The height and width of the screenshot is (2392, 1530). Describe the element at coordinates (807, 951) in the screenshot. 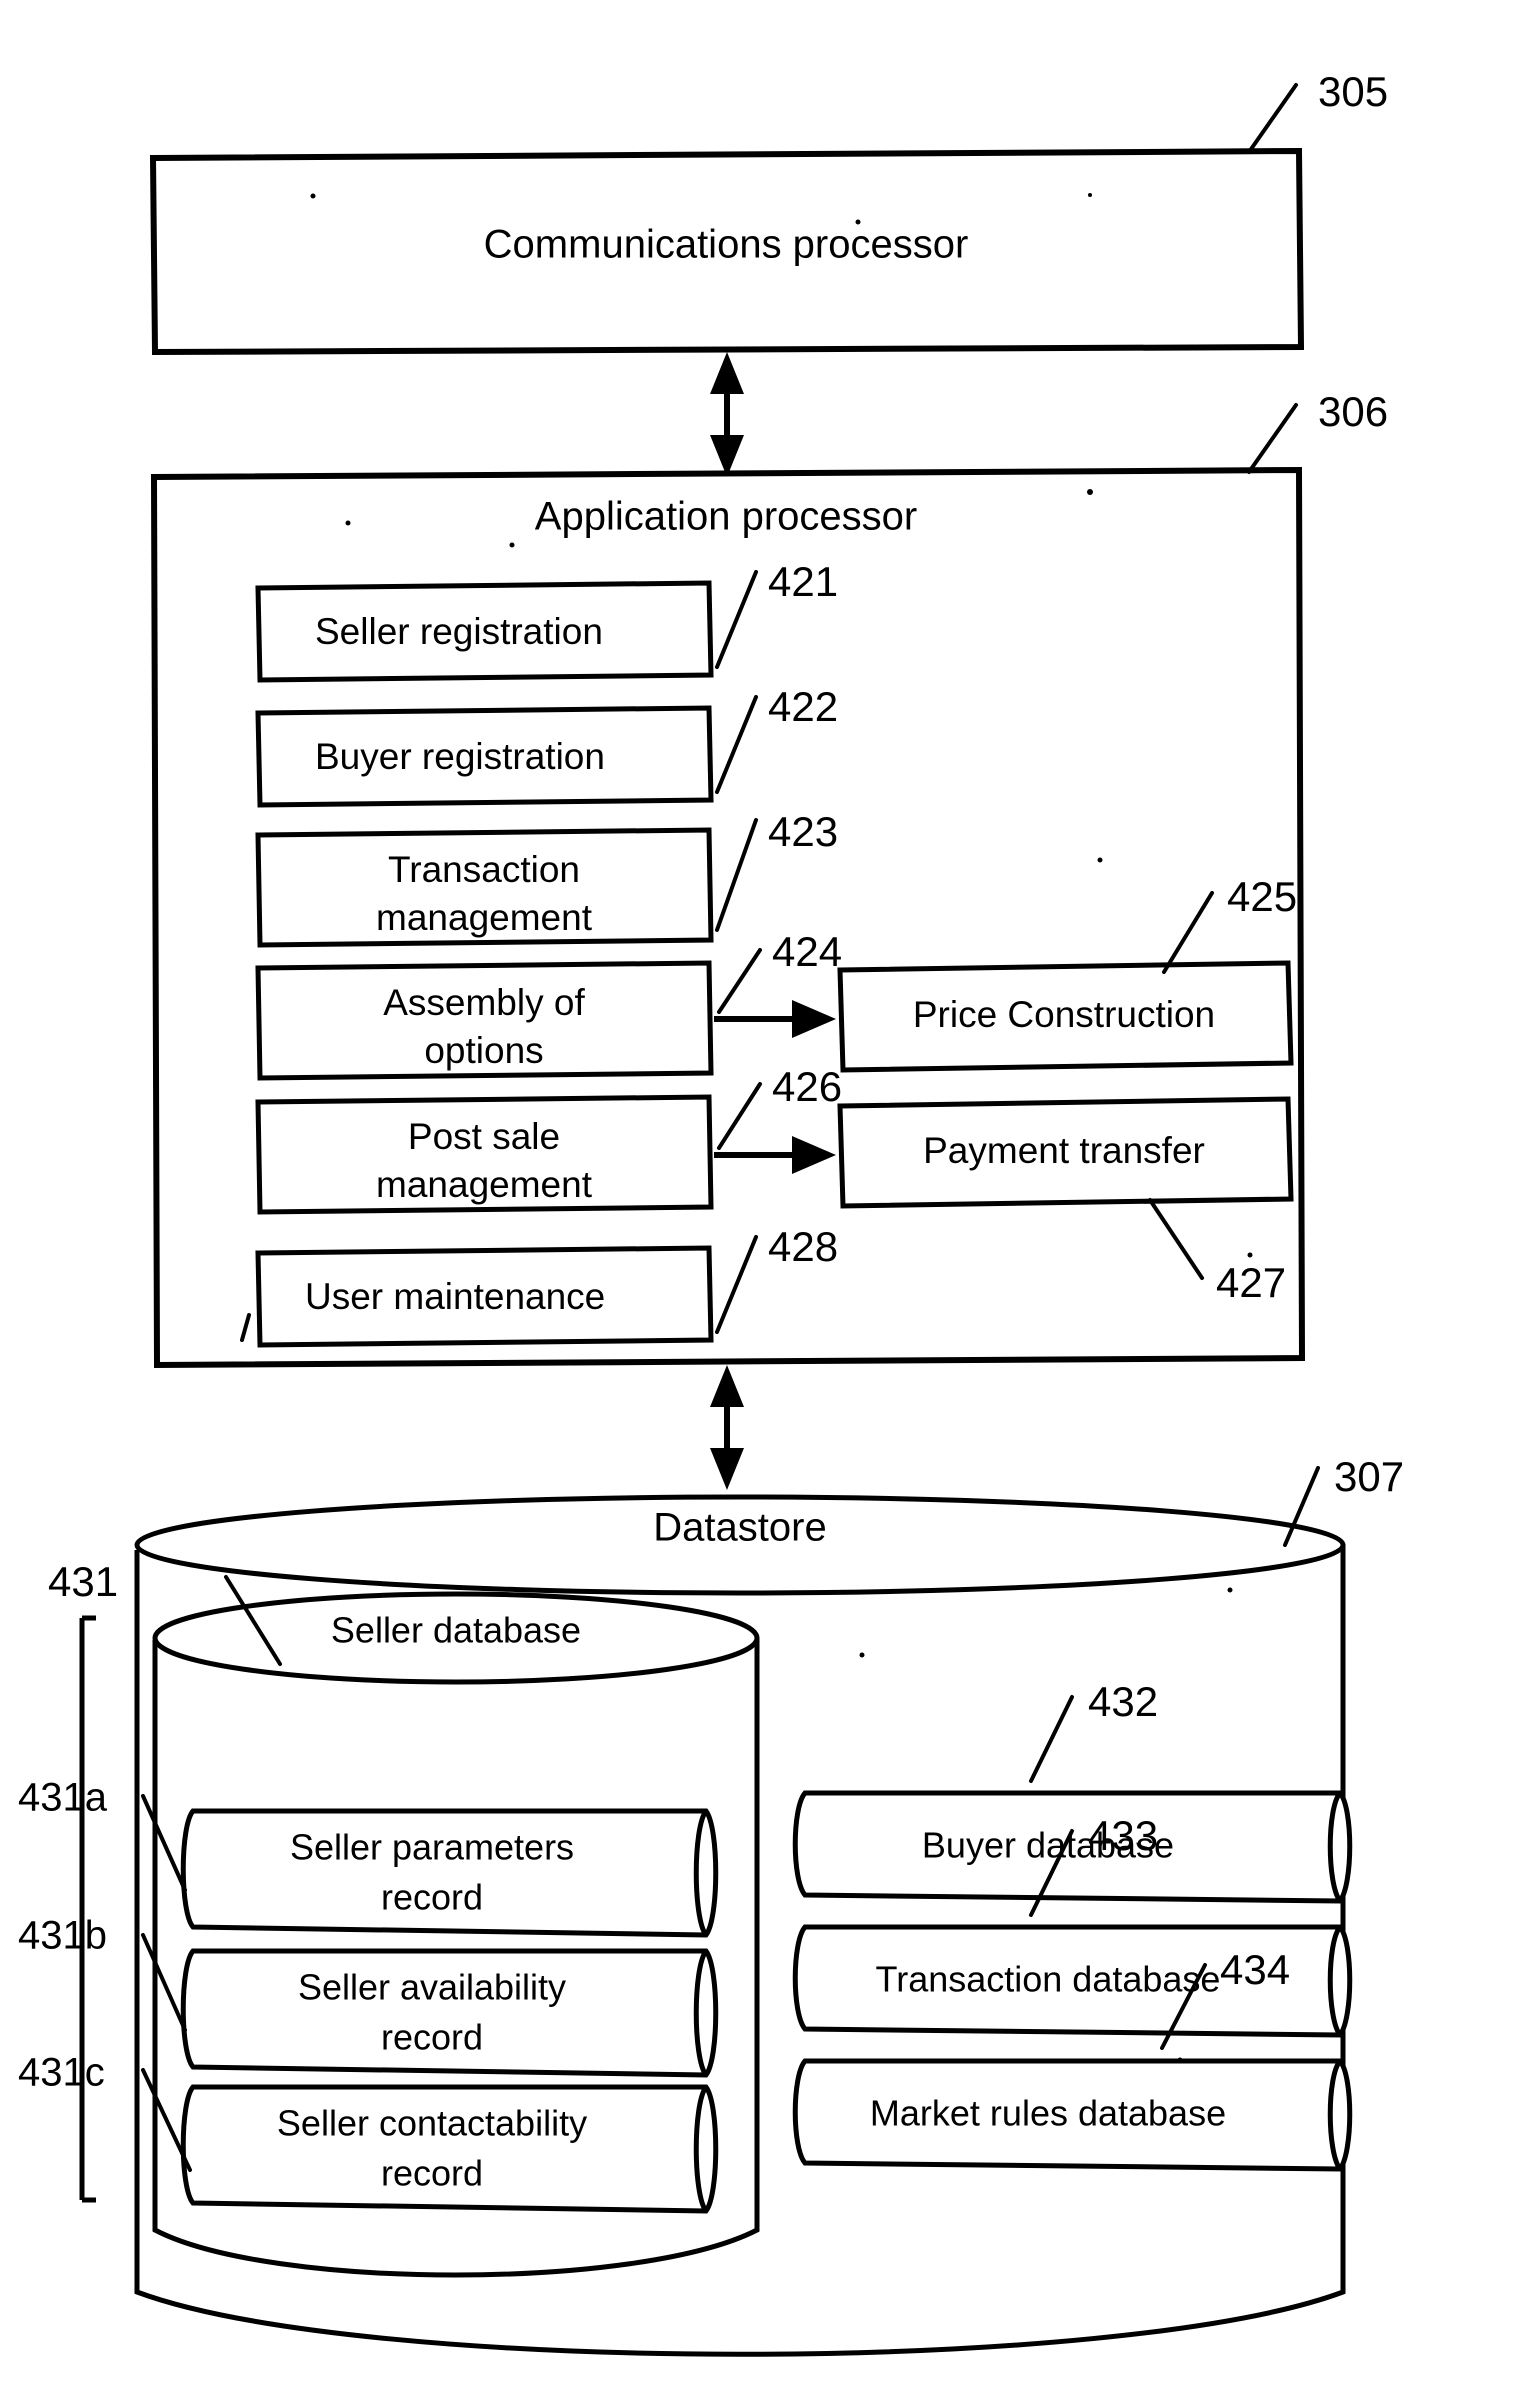

I see `ref-424-label: 424` at that location.